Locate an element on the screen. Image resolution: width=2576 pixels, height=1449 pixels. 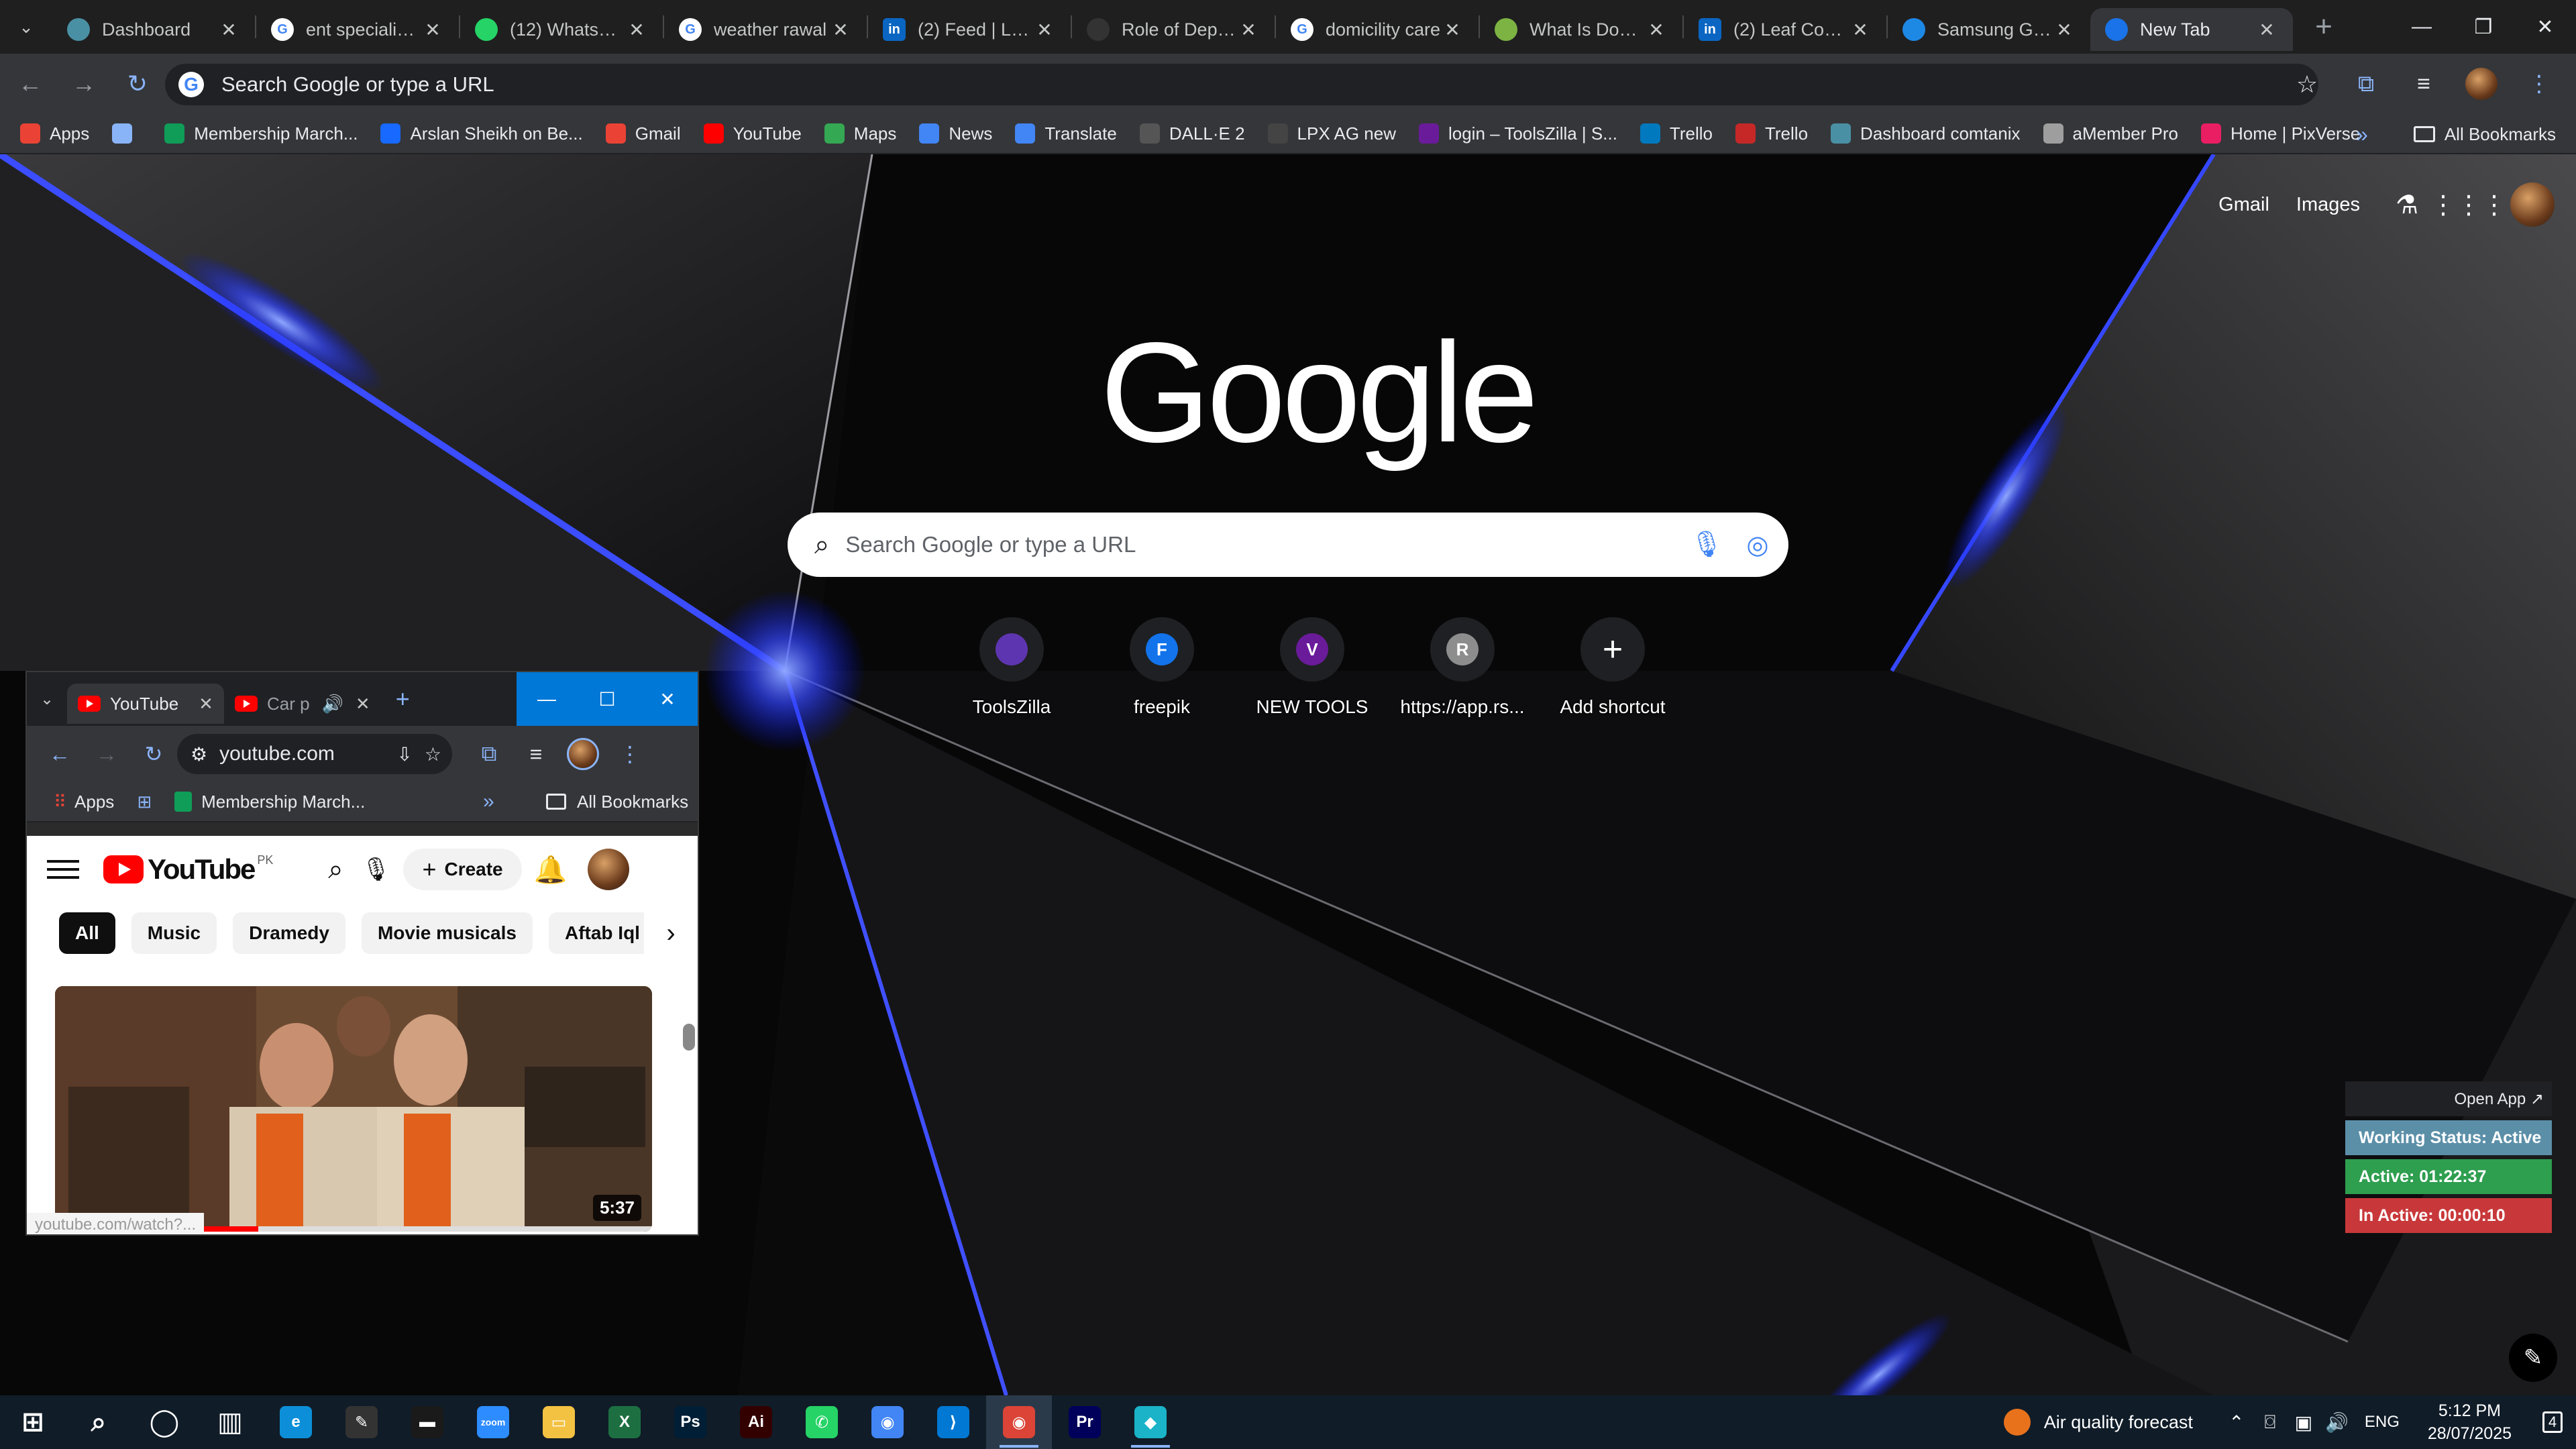
customize-chrome-pencil-icon: ✎ is located at coordinates (2533, 1358).